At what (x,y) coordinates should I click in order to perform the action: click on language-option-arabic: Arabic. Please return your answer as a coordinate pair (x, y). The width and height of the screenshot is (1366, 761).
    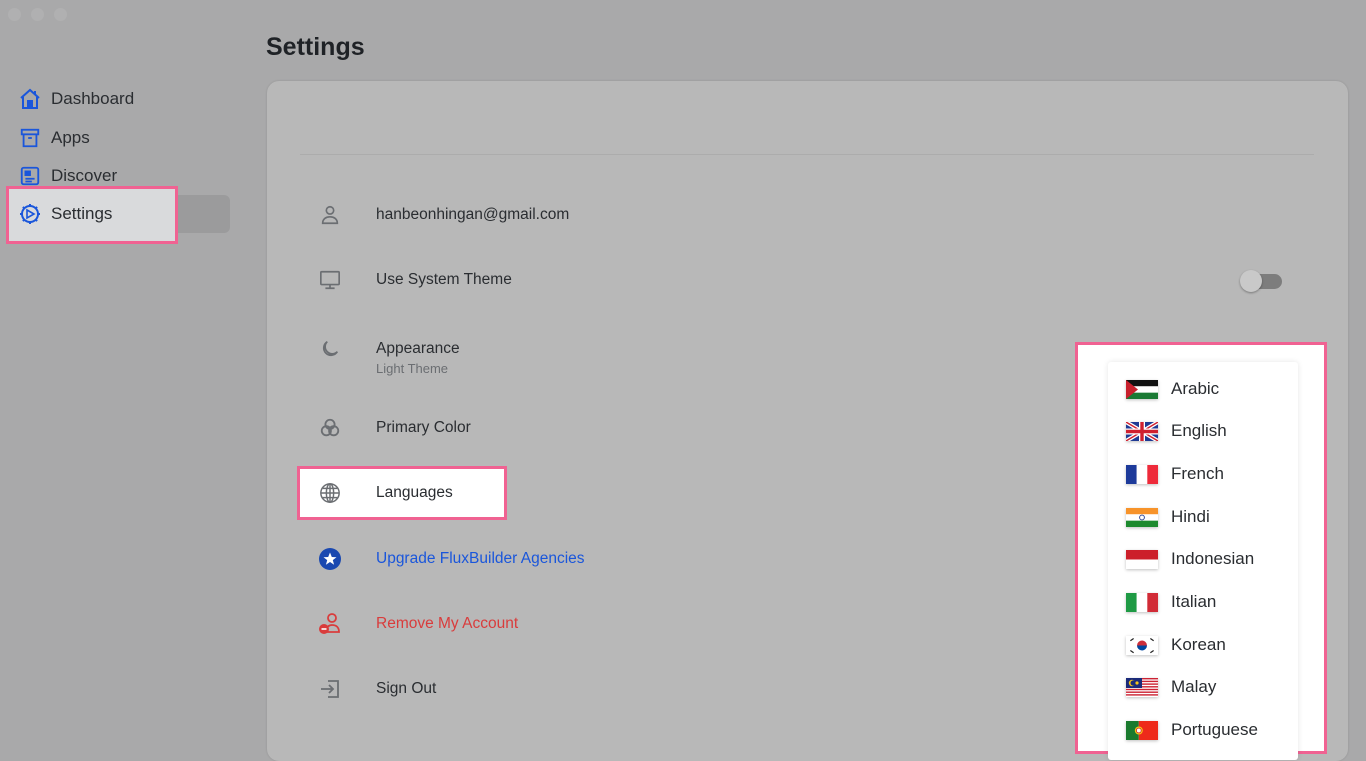
    Looking at the image, I should click on (1172, 389).